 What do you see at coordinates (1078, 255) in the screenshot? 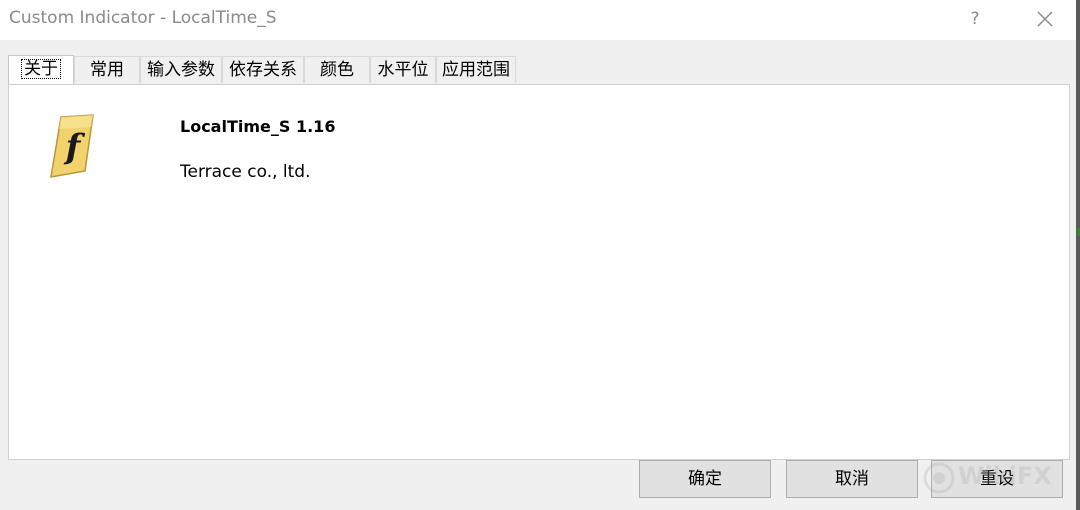
I see `window-edge` at bounding box center [1078, 255].